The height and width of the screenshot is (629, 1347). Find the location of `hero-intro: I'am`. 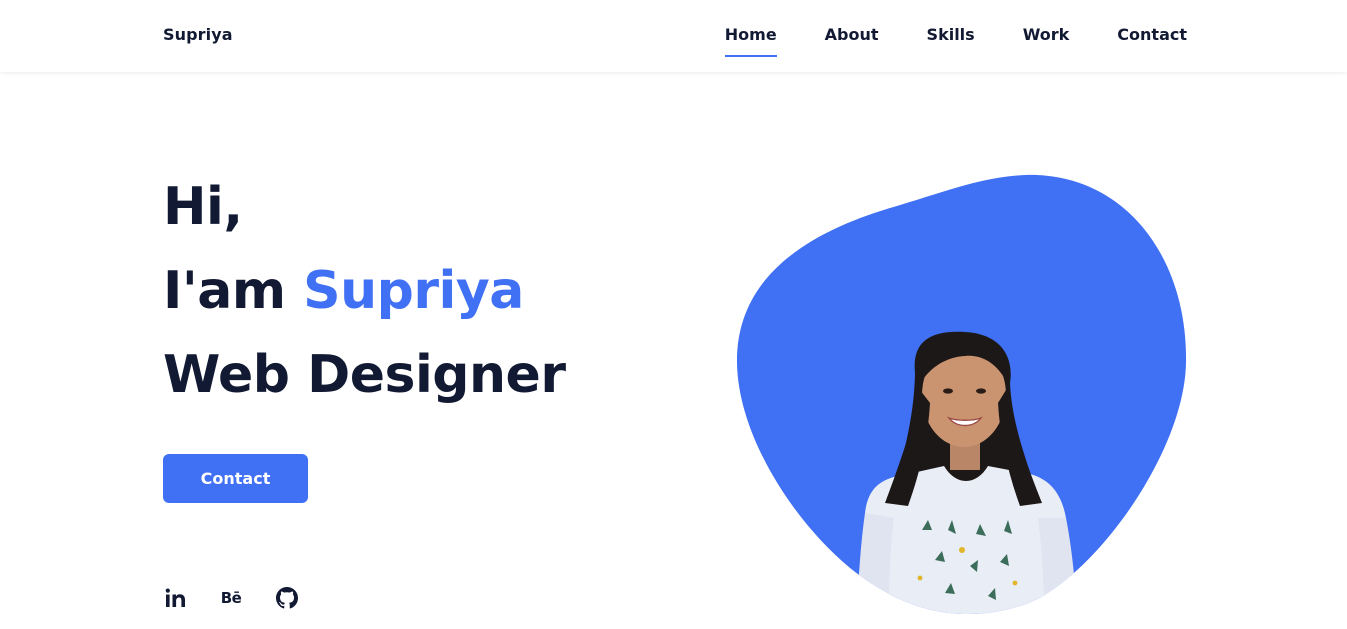

hero-intro: I'am is located at coordinates (233, 291).